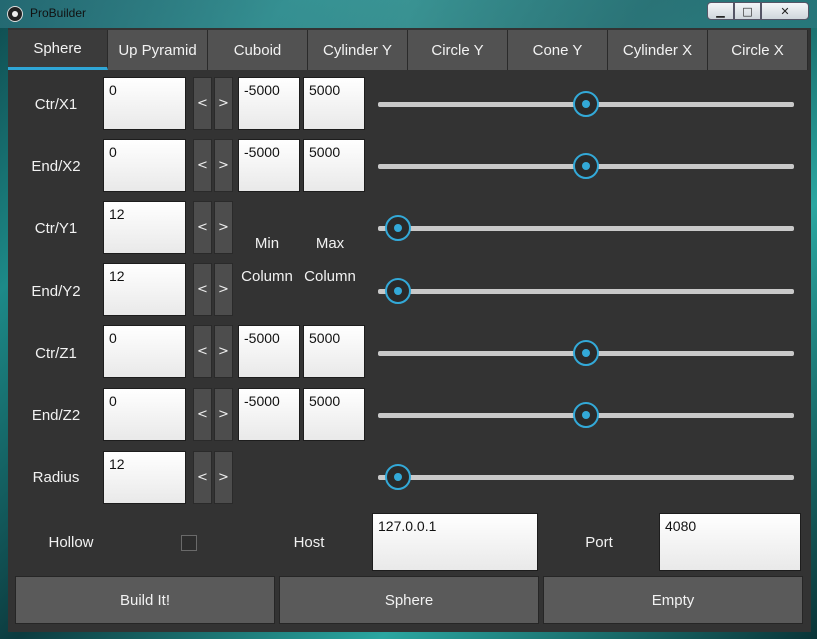 Image resolution: width=817 pixels, height=639 pixels. What do you see at coordinates (15, 14) in the screenshot?
I see `app-logo-icon` at bounding box center [15, 14].